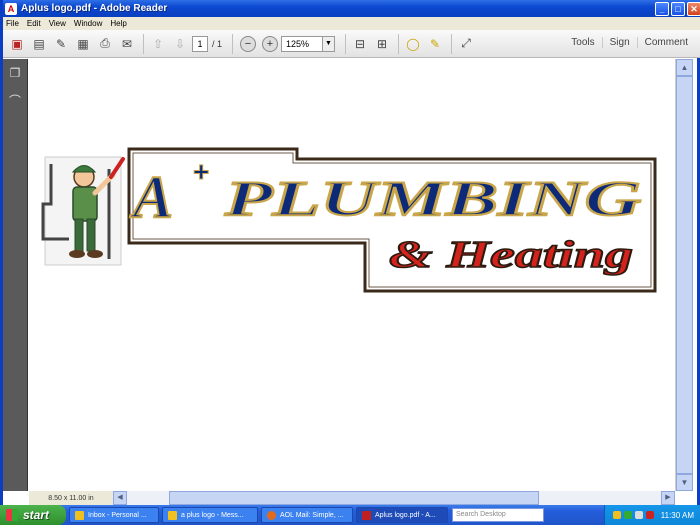 The height and width of the screenshot is (525, 700). I want to click on vertical-scrollbar: ▲ ▼, so click(684, 275).